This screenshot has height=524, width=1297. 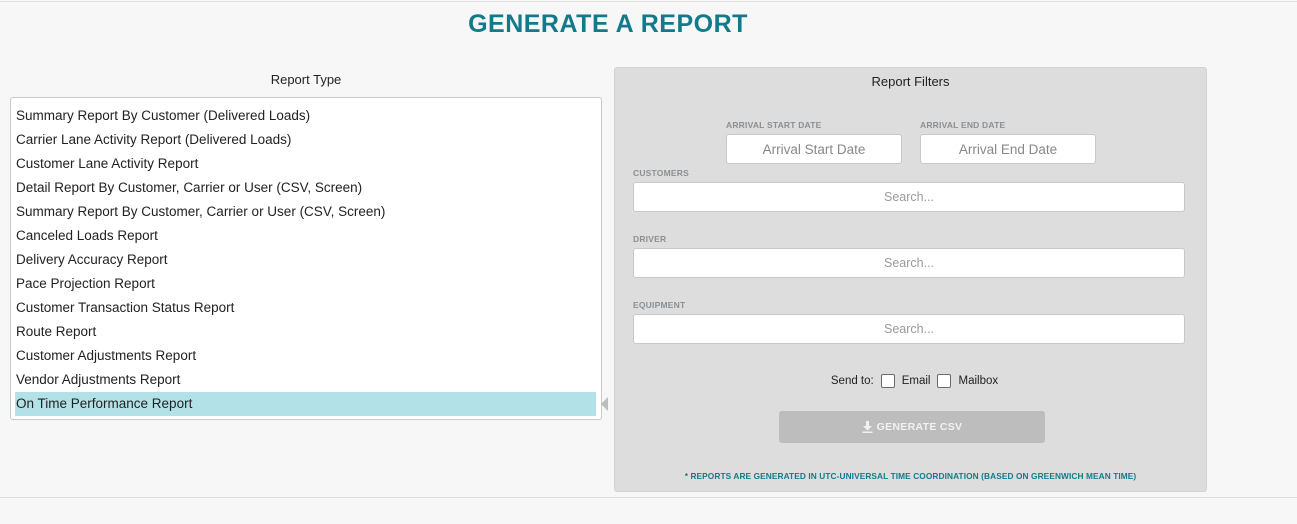 What do you see at coordinates (919, 427) in the screenshot?
I see `generate-csv-label: GENERATE CSV` at bounding box center [919, 427].